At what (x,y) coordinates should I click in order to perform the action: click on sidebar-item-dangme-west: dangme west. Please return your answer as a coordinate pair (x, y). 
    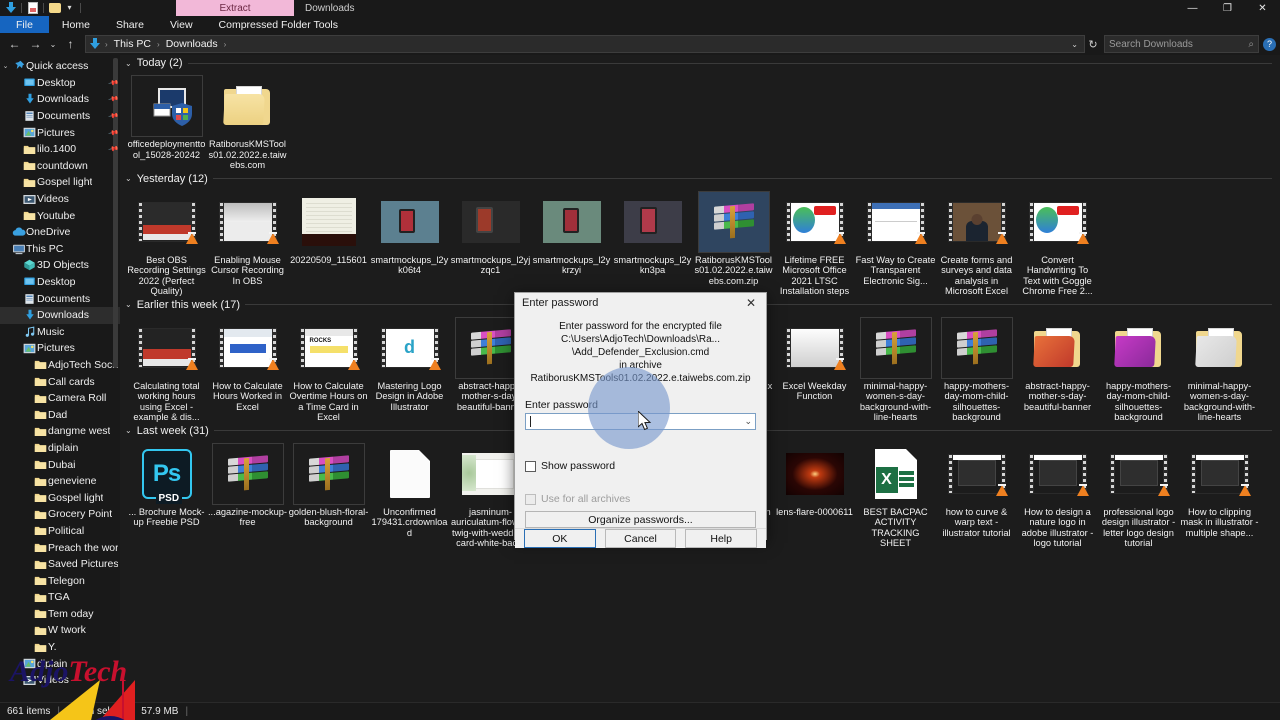
    Looking at the image, I should click on (60, 431).